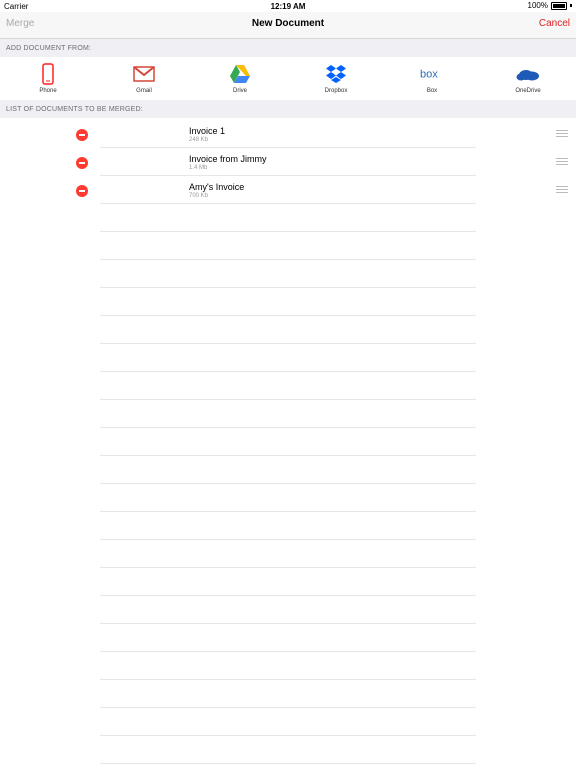 The height and width of the screenshot is (768, 576). I want to click on clock: 12:19 AM, so click(288, 6).